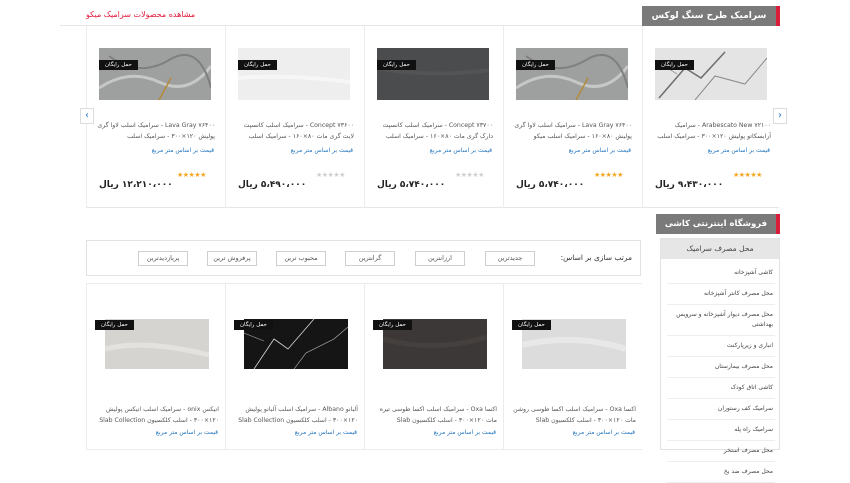 This screenshot has height=483, width=850. What do you see at coordinates (140, 14) in the screenshot?
I see `view-all-link: مشاهده محصولات سرامیک میکو` at bounding box center [140, 14].